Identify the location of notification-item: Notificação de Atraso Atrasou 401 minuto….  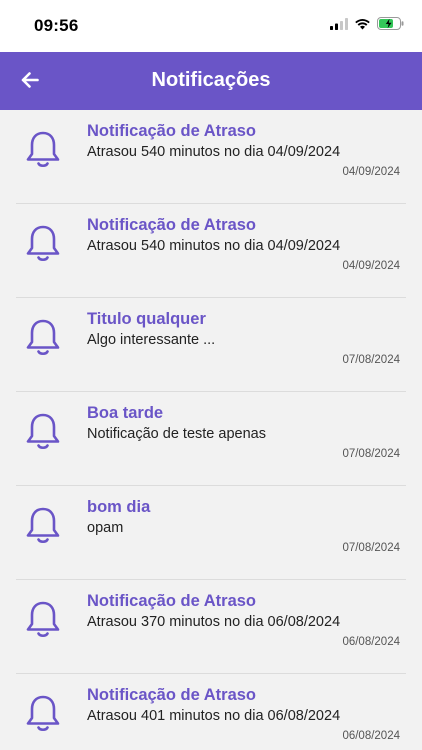
(211, 712).